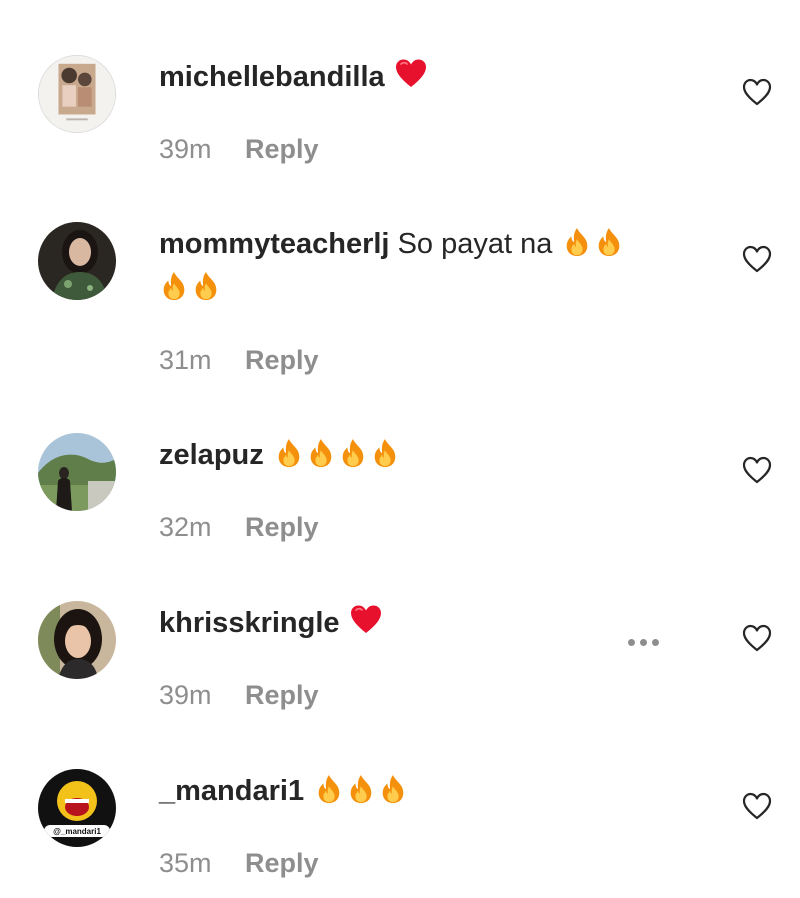 This screenshot has height=898, width=800. I want to click on comment-meta: 31m Reply, so click(239, 360).